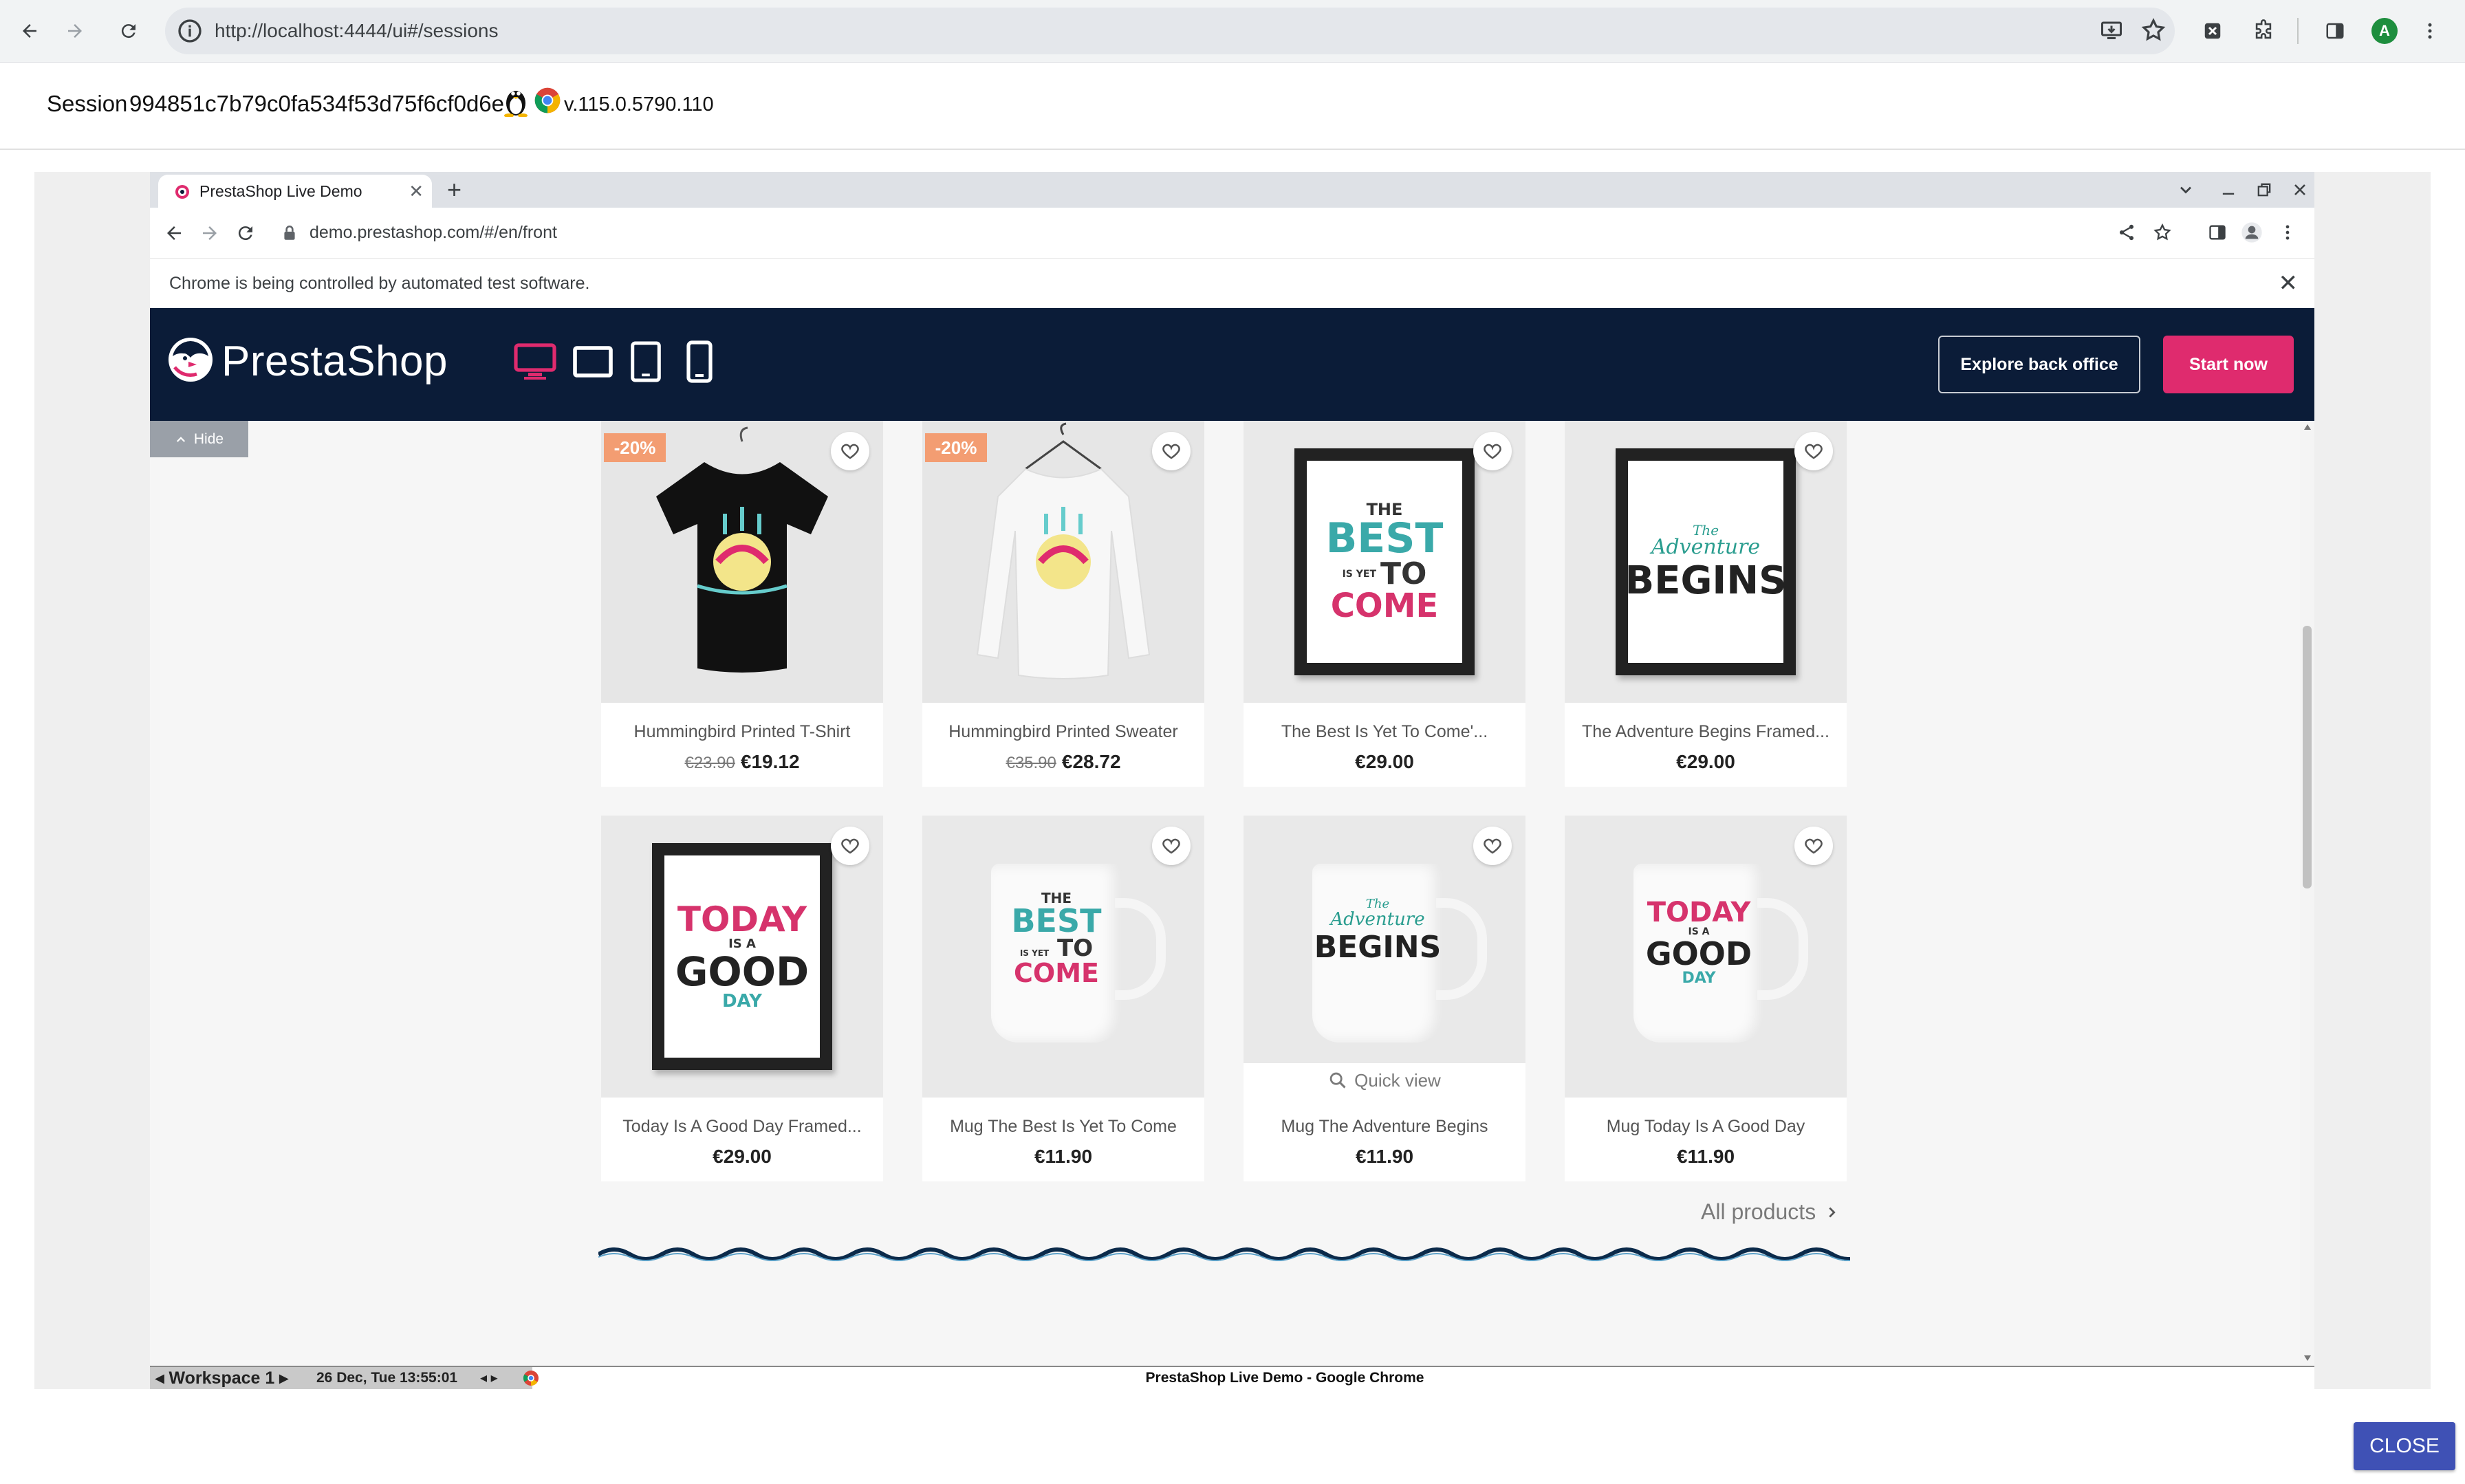  What do you see at coordinates (2307, 757) in the screenshot?
I see `scrollbar-thumb` at bounding box center [2307, 757].